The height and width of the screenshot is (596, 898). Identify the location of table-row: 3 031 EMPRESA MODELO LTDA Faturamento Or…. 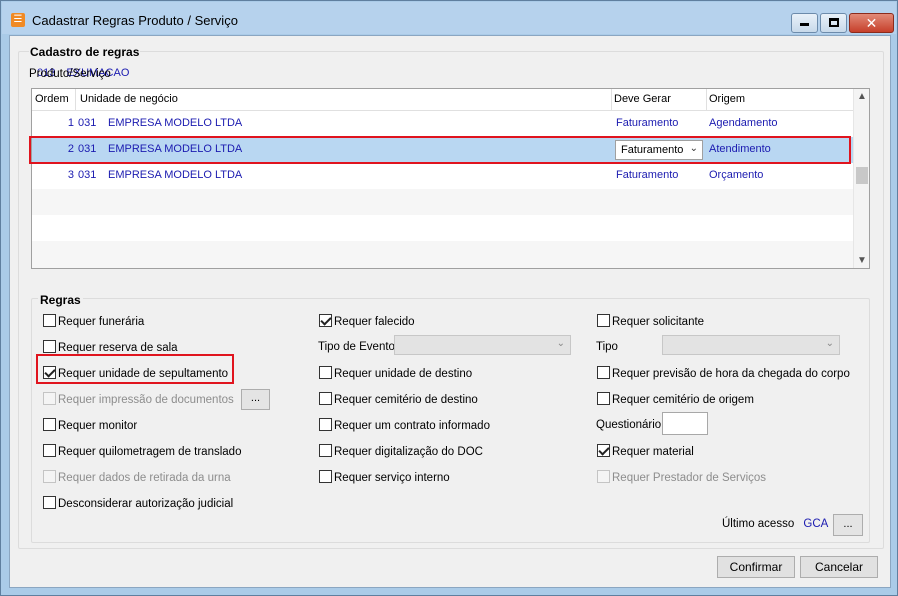
(442, 176).